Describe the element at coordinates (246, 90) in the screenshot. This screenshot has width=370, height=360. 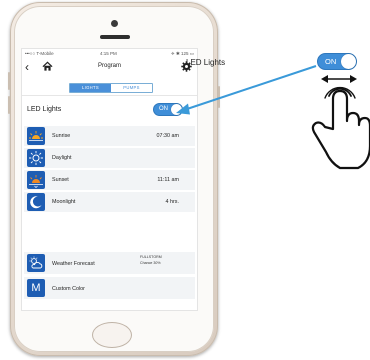
I see `callout-arrow-icon` at that location.